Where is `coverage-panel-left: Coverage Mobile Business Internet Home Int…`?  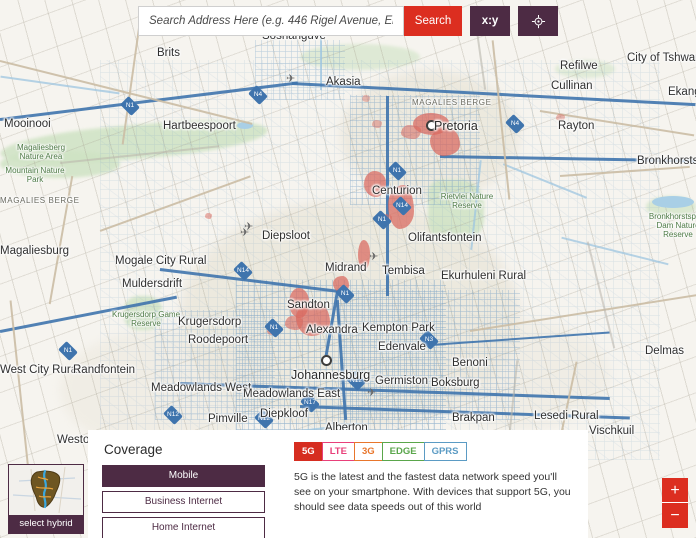
coverage-panel-left: Coverage Mobile Business Internet Home Int… is located at coordinates (193, 489).